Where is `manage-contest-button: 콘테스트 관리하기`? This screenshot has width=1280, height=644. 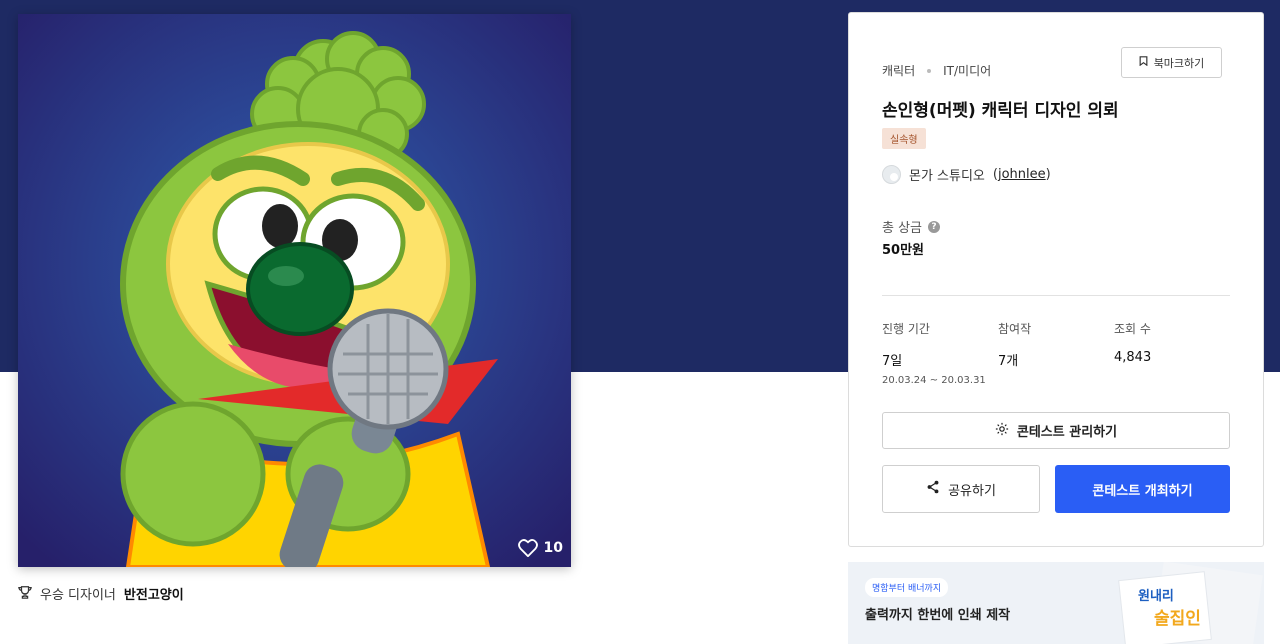 manage-contest-button: 콘테스트 관리하기 is located at coordinates (1056, 430).